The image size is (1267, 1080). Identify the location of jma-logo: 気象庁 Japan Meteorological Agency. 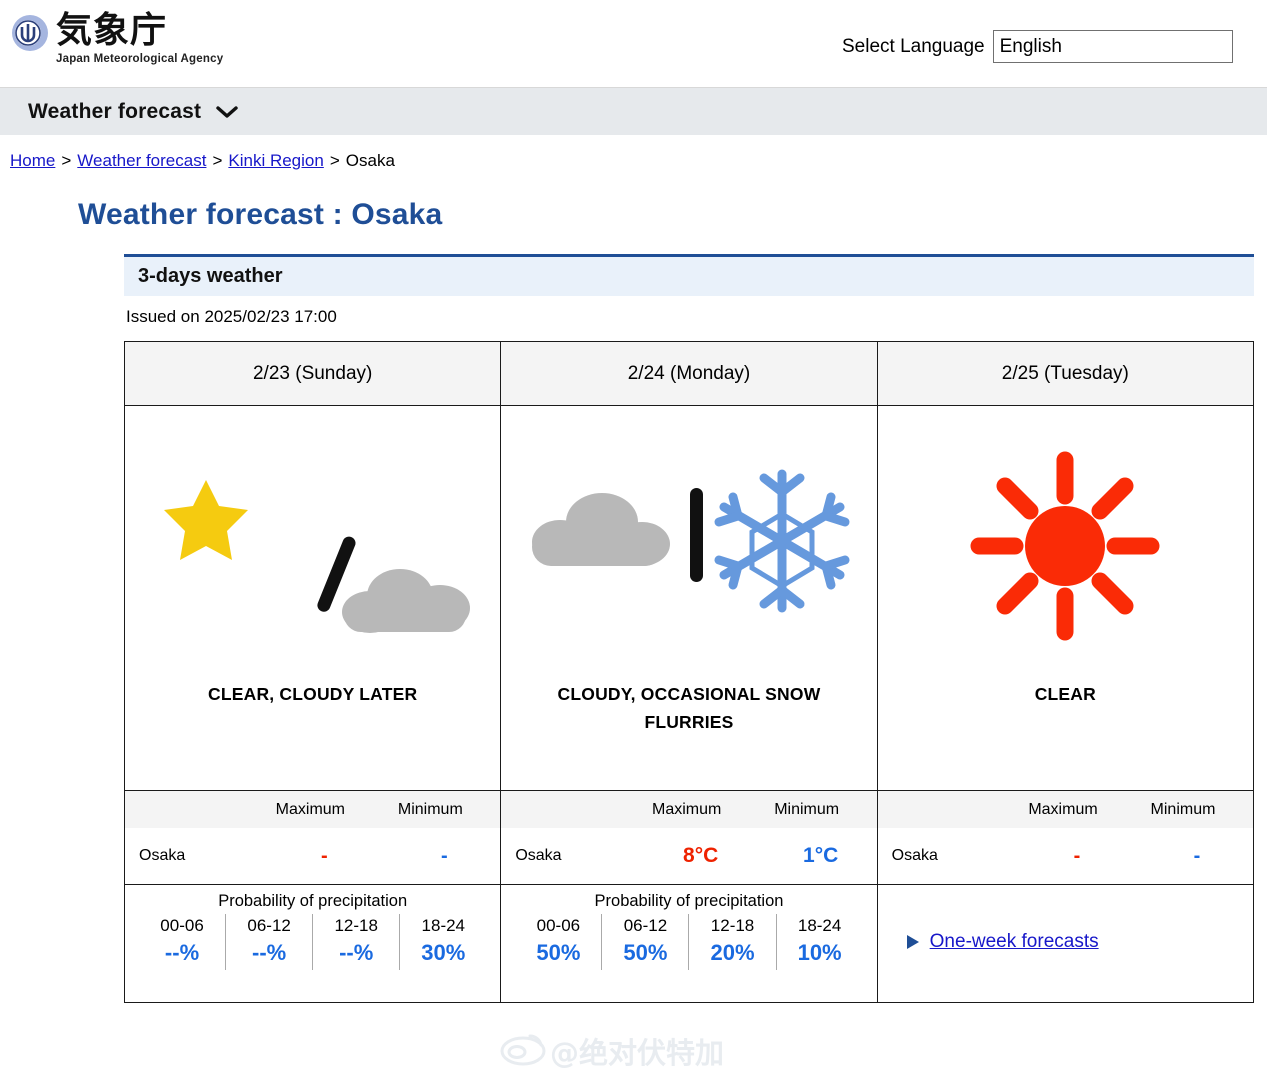
(111, 33).